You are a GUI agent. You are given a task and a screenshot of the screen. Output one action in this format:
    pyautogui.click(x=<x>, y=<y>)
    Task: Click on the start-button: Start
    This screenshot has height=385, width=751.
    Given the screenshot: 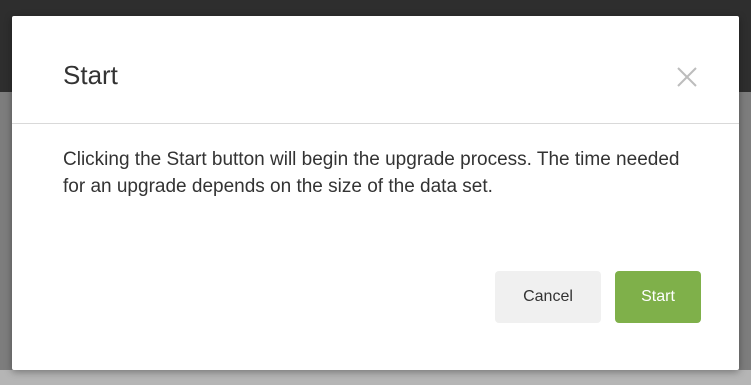 What is the action you would take?
    pyautogui.click(x=658, y=297)
    